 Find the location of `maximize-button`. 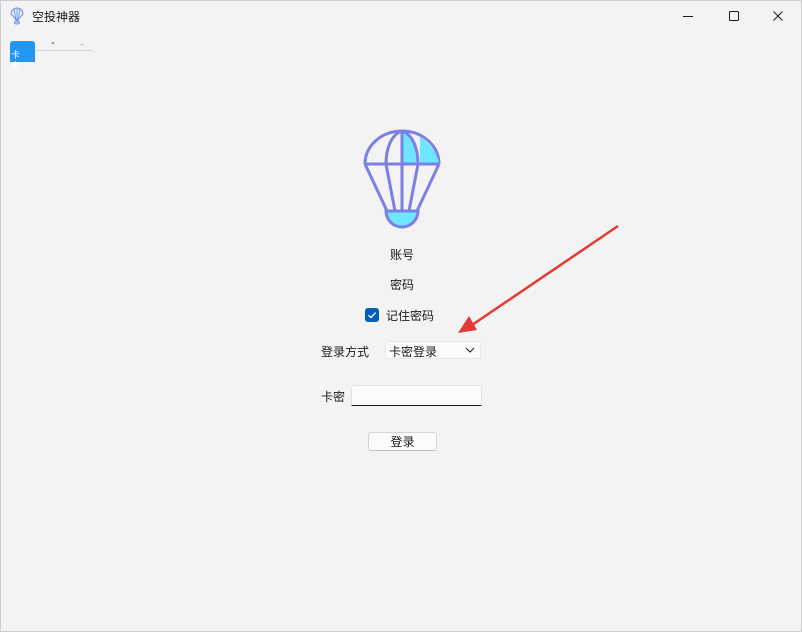

maximize-button is located at coordinates (734, 16).